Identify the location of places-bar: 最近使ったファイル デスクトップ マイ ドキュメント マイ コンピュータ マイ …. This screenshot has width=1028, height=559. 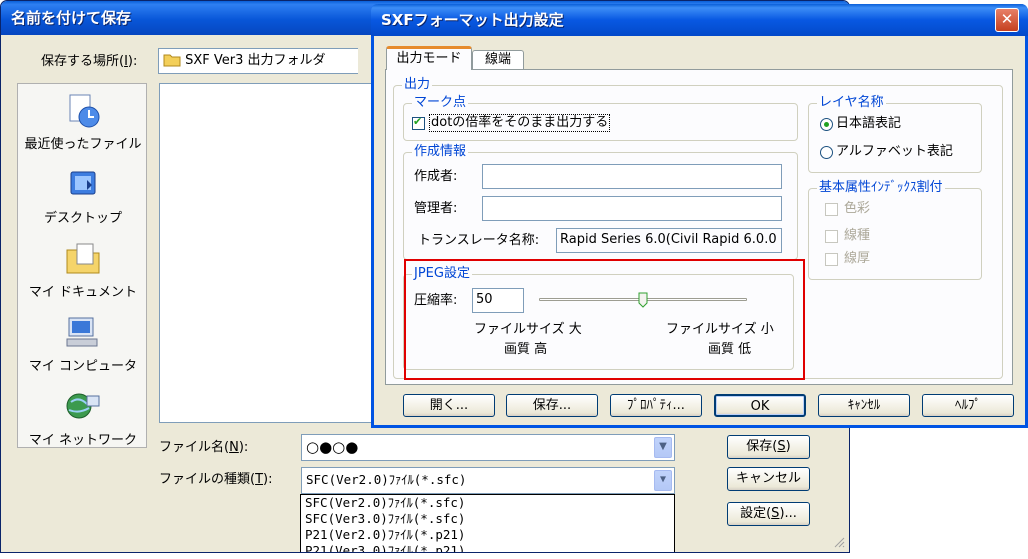
(82, 265).